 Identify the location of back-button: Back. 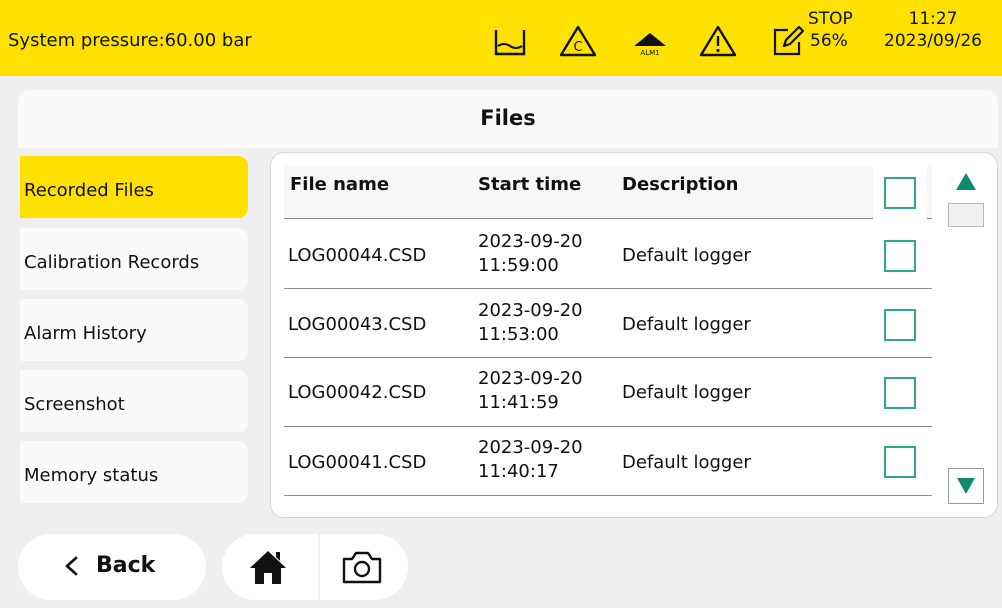
(112, 567).